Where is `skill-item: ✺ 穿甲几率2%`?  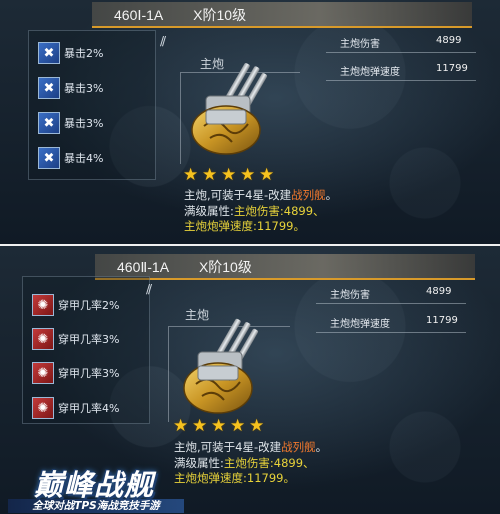 skill-item: ✺ 穿甲几率2% is located at coordinates (75, 305).